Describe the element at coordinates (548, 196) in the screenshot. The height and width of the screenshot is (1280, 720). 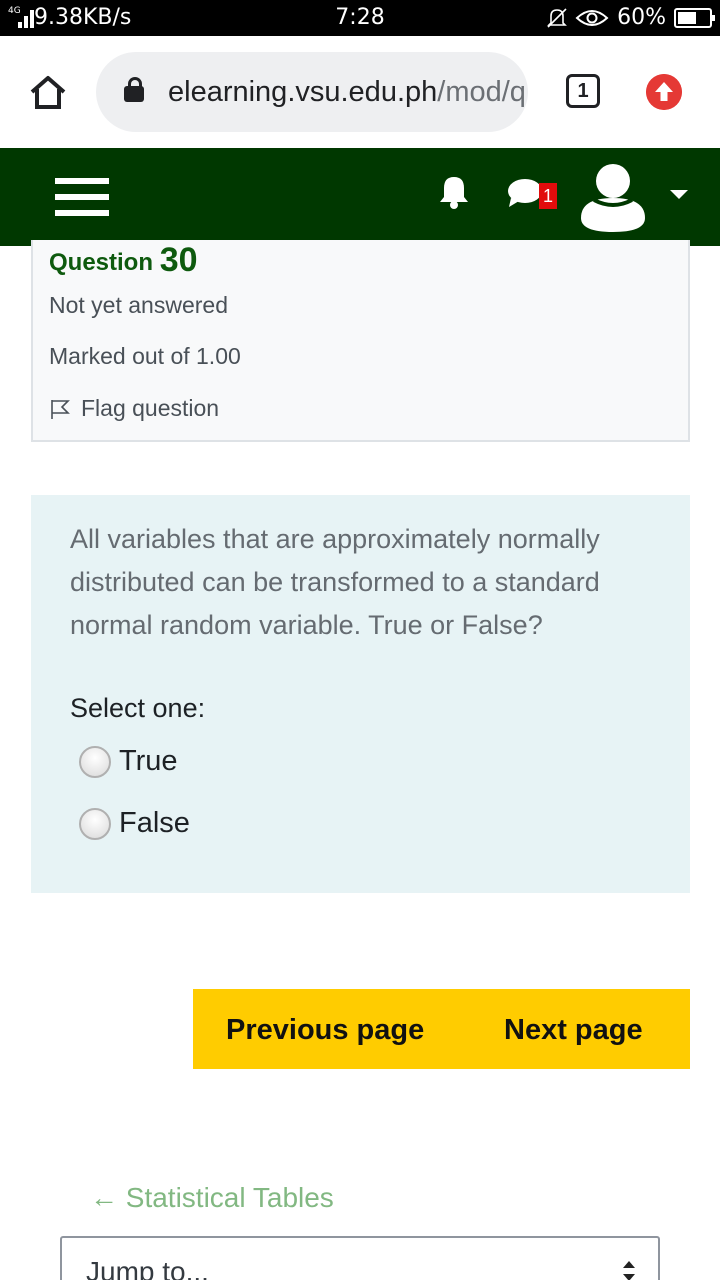
I see `message-count-badge: 1` at that location.